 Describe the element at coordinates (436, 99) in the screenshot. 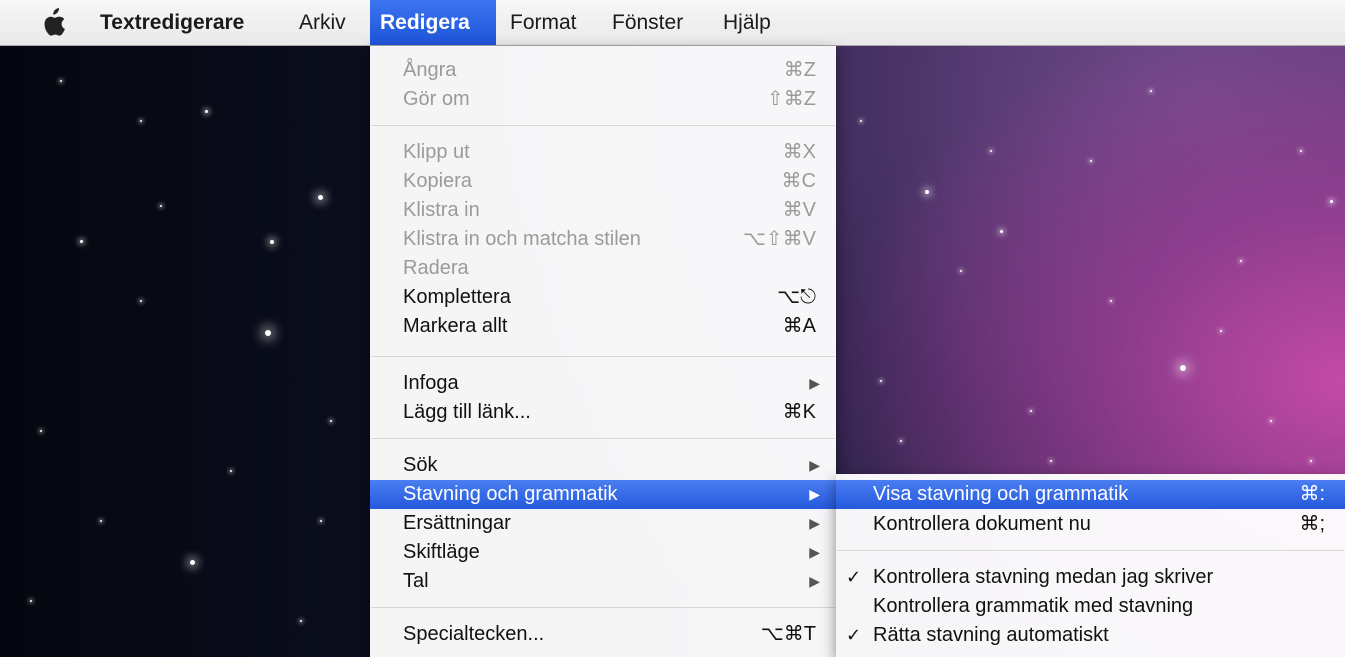

I see `menu-item-label: Gör om` at that location.